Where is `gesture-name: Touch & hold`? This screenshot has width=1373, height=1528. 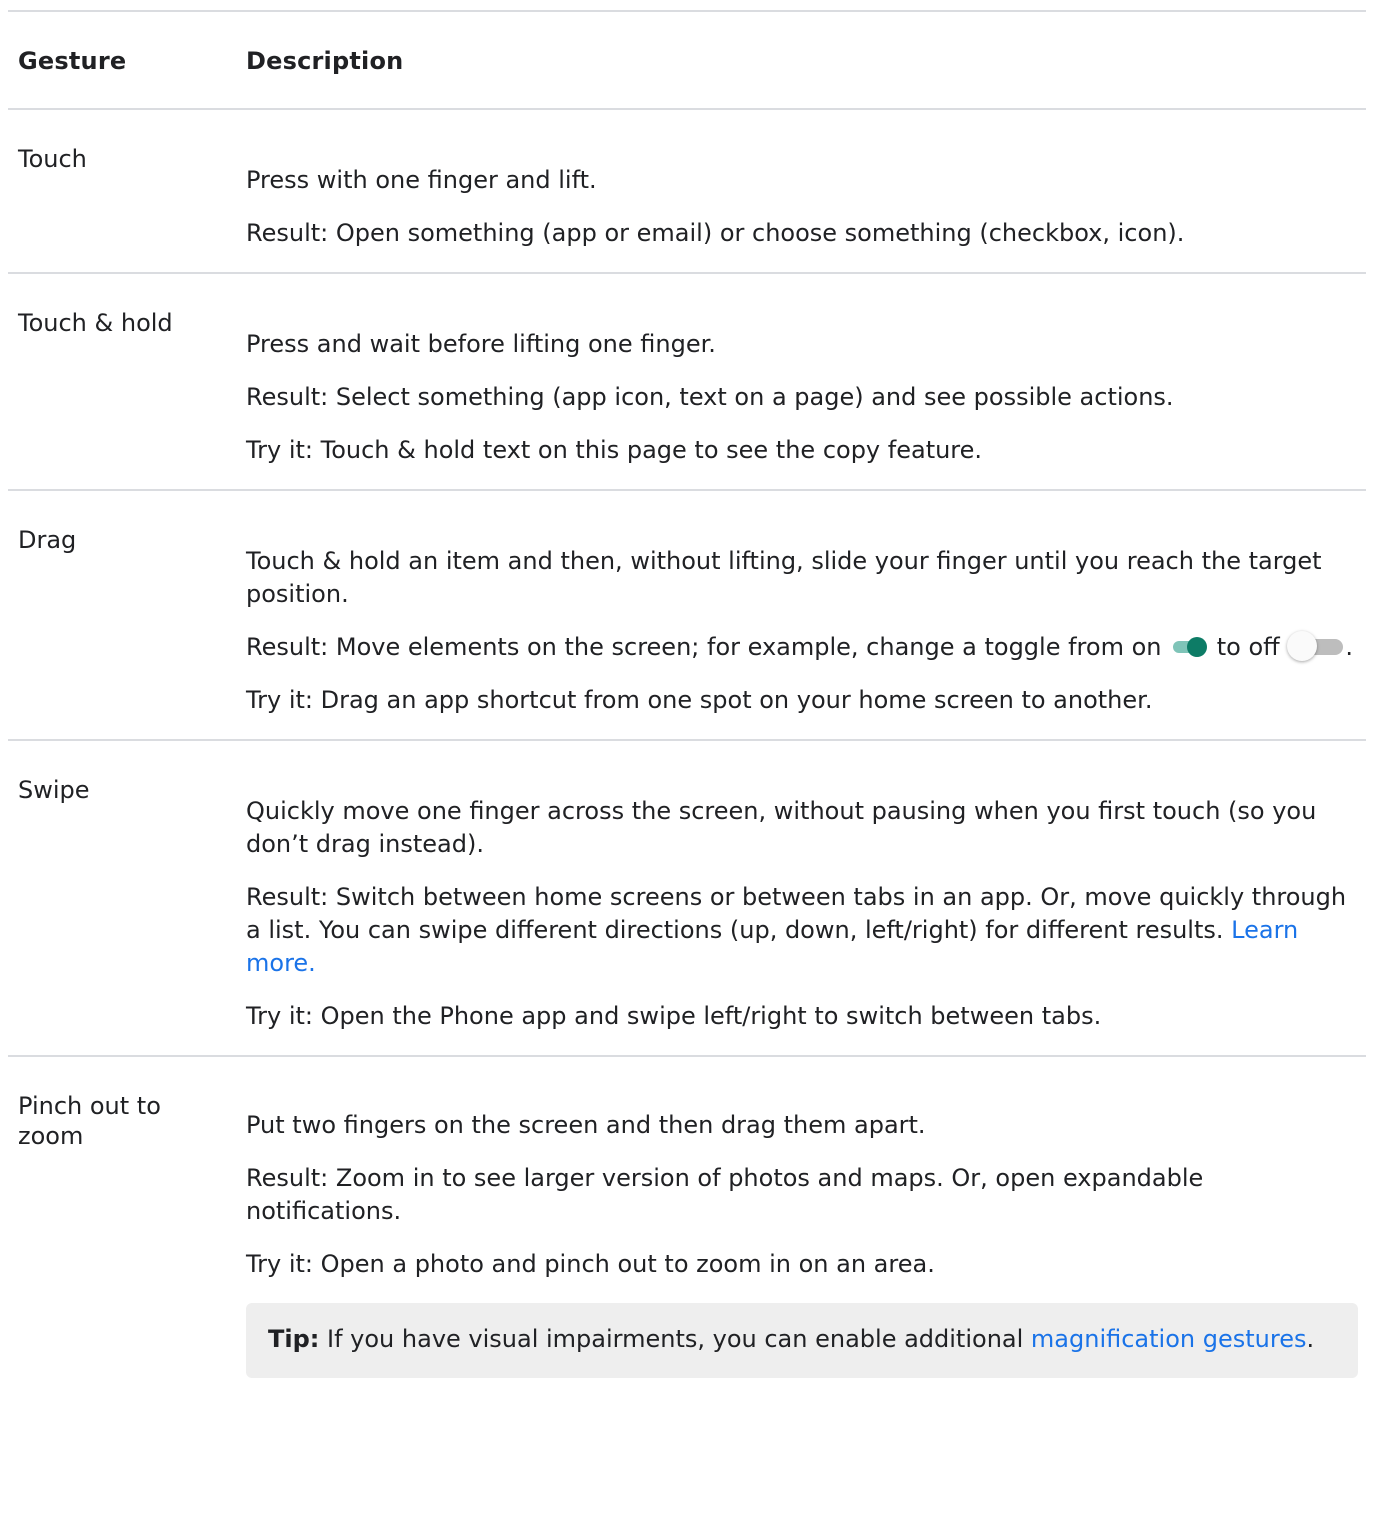 gesture-name: Touch & hold is located at coordinates (95, 323).